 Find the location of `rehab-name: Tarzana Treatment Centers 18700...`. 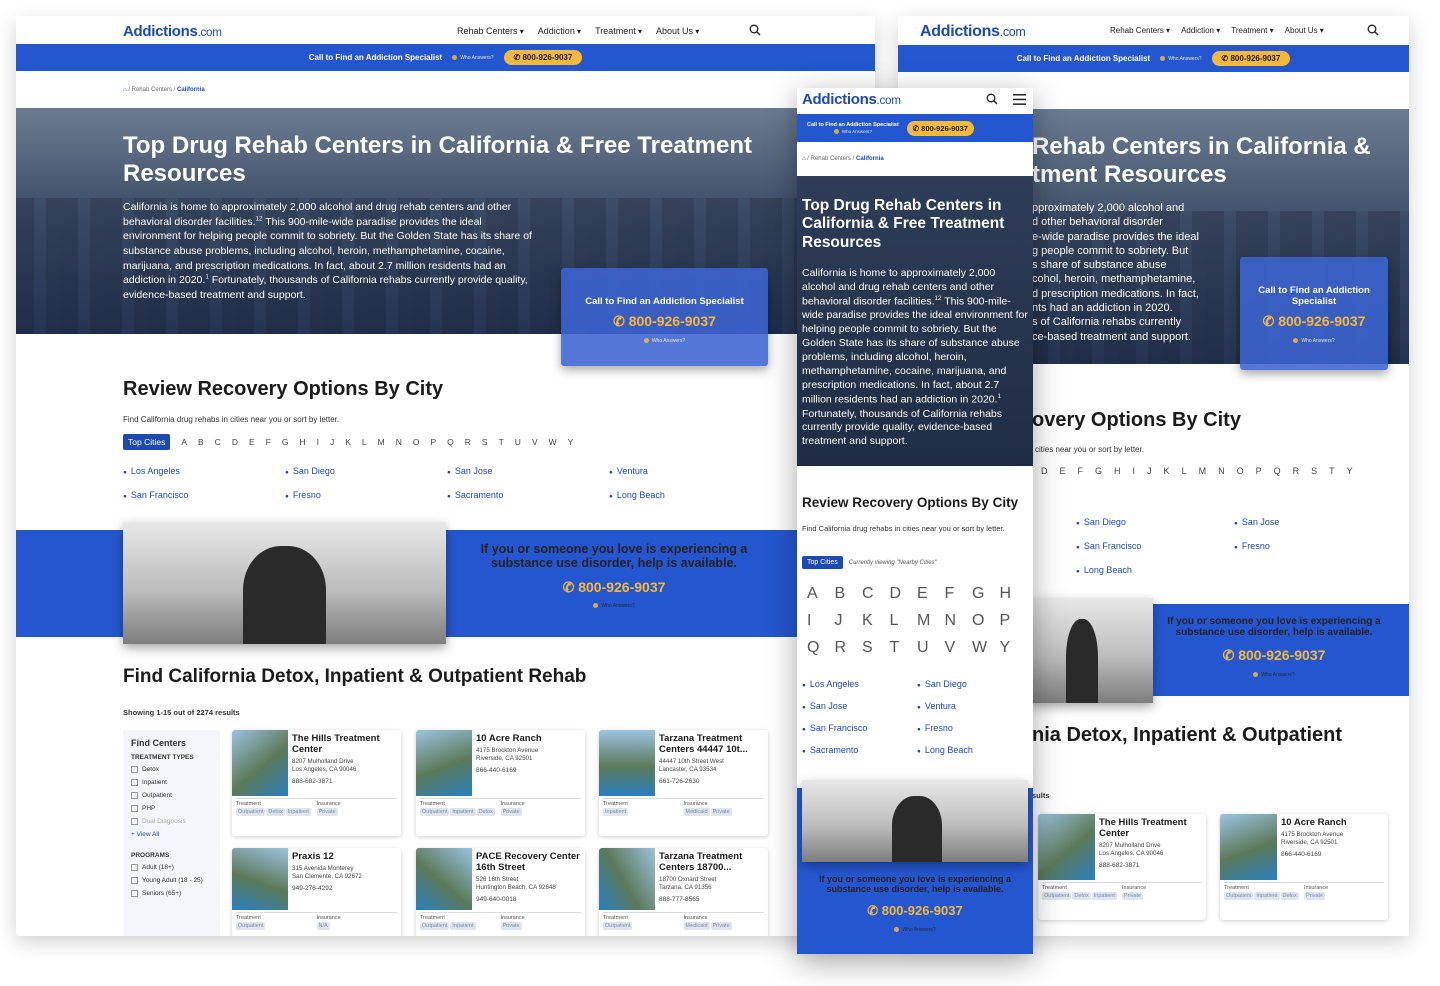

rehab-name: Tarzana Treatment Centers 18700... is located at coordinates (711, 862).